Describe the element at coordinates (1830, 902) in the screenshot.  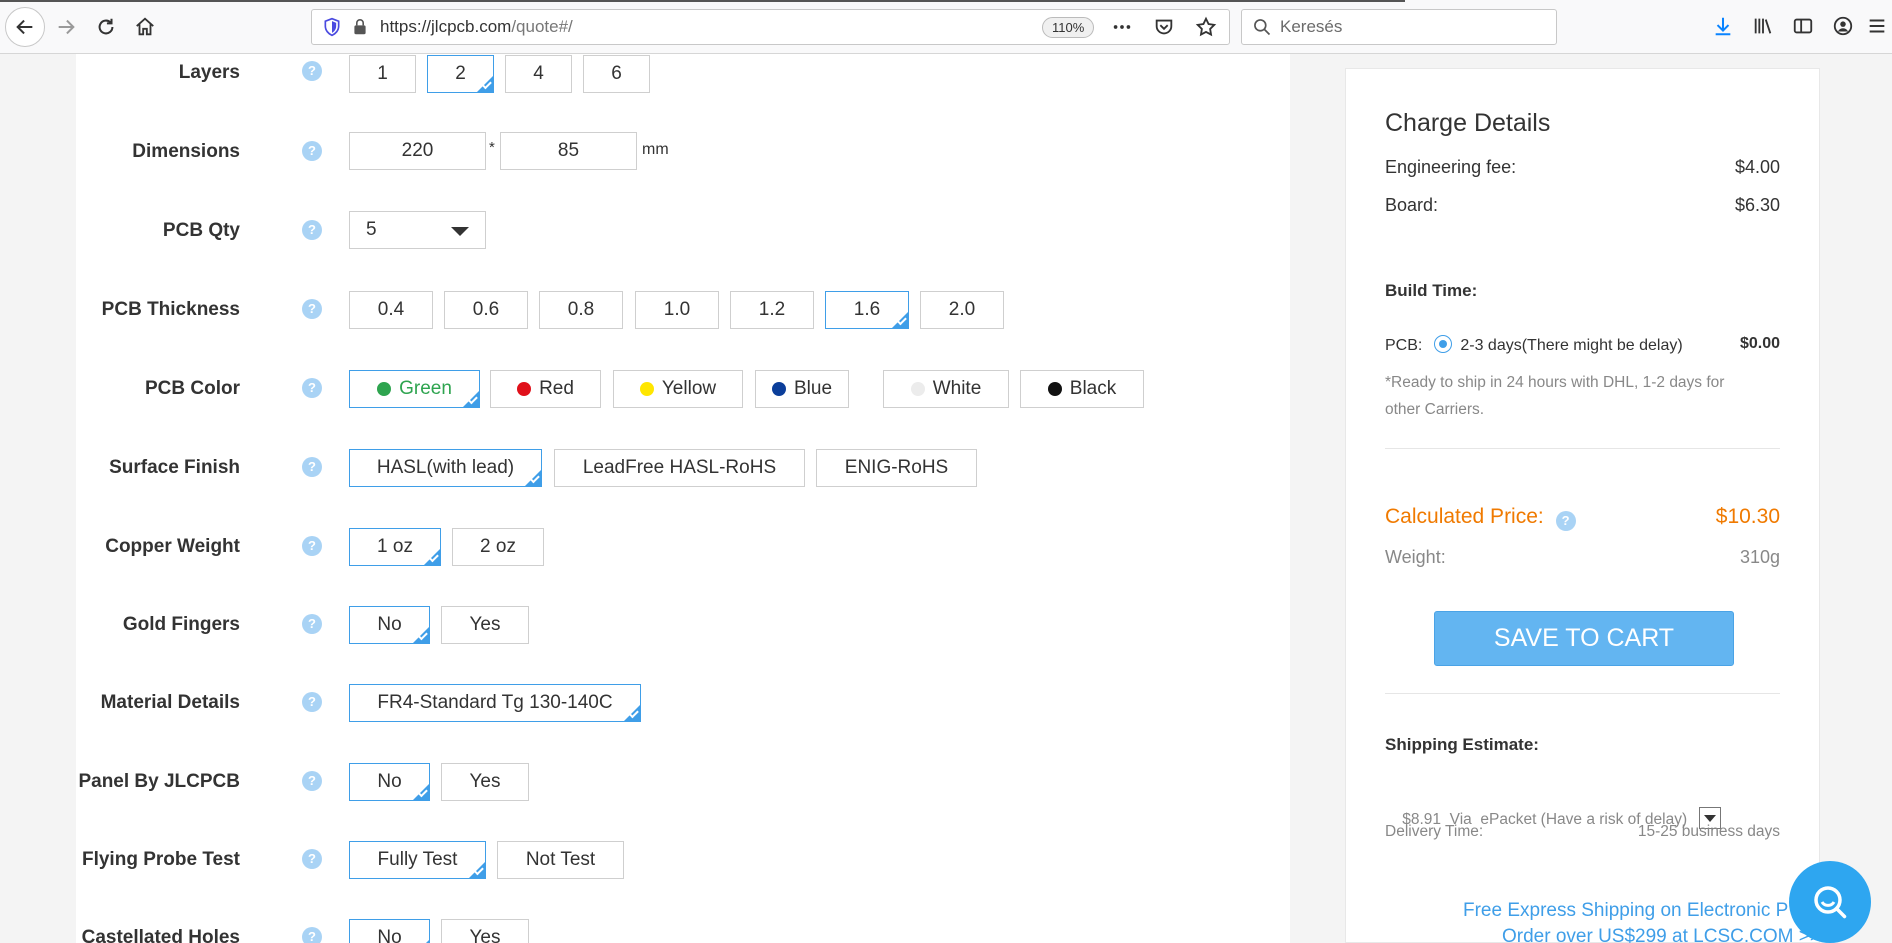
I see `chat-support-button` at that location.